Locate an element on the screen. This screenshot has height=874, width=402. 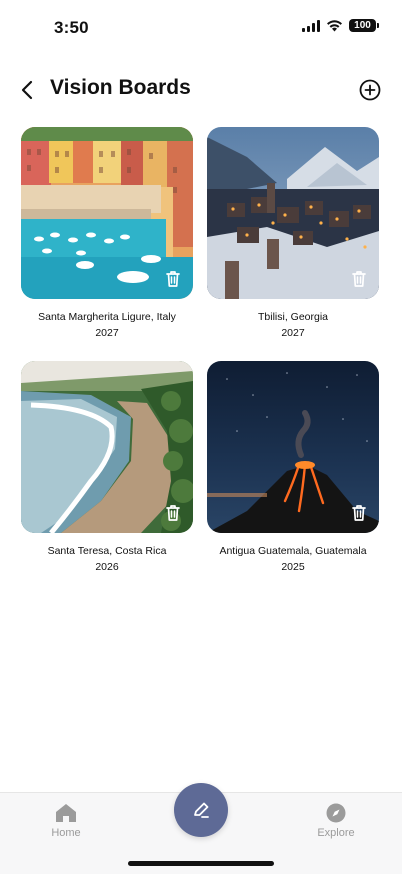
battery-icon: 100 is located at coordinates (364, 25).